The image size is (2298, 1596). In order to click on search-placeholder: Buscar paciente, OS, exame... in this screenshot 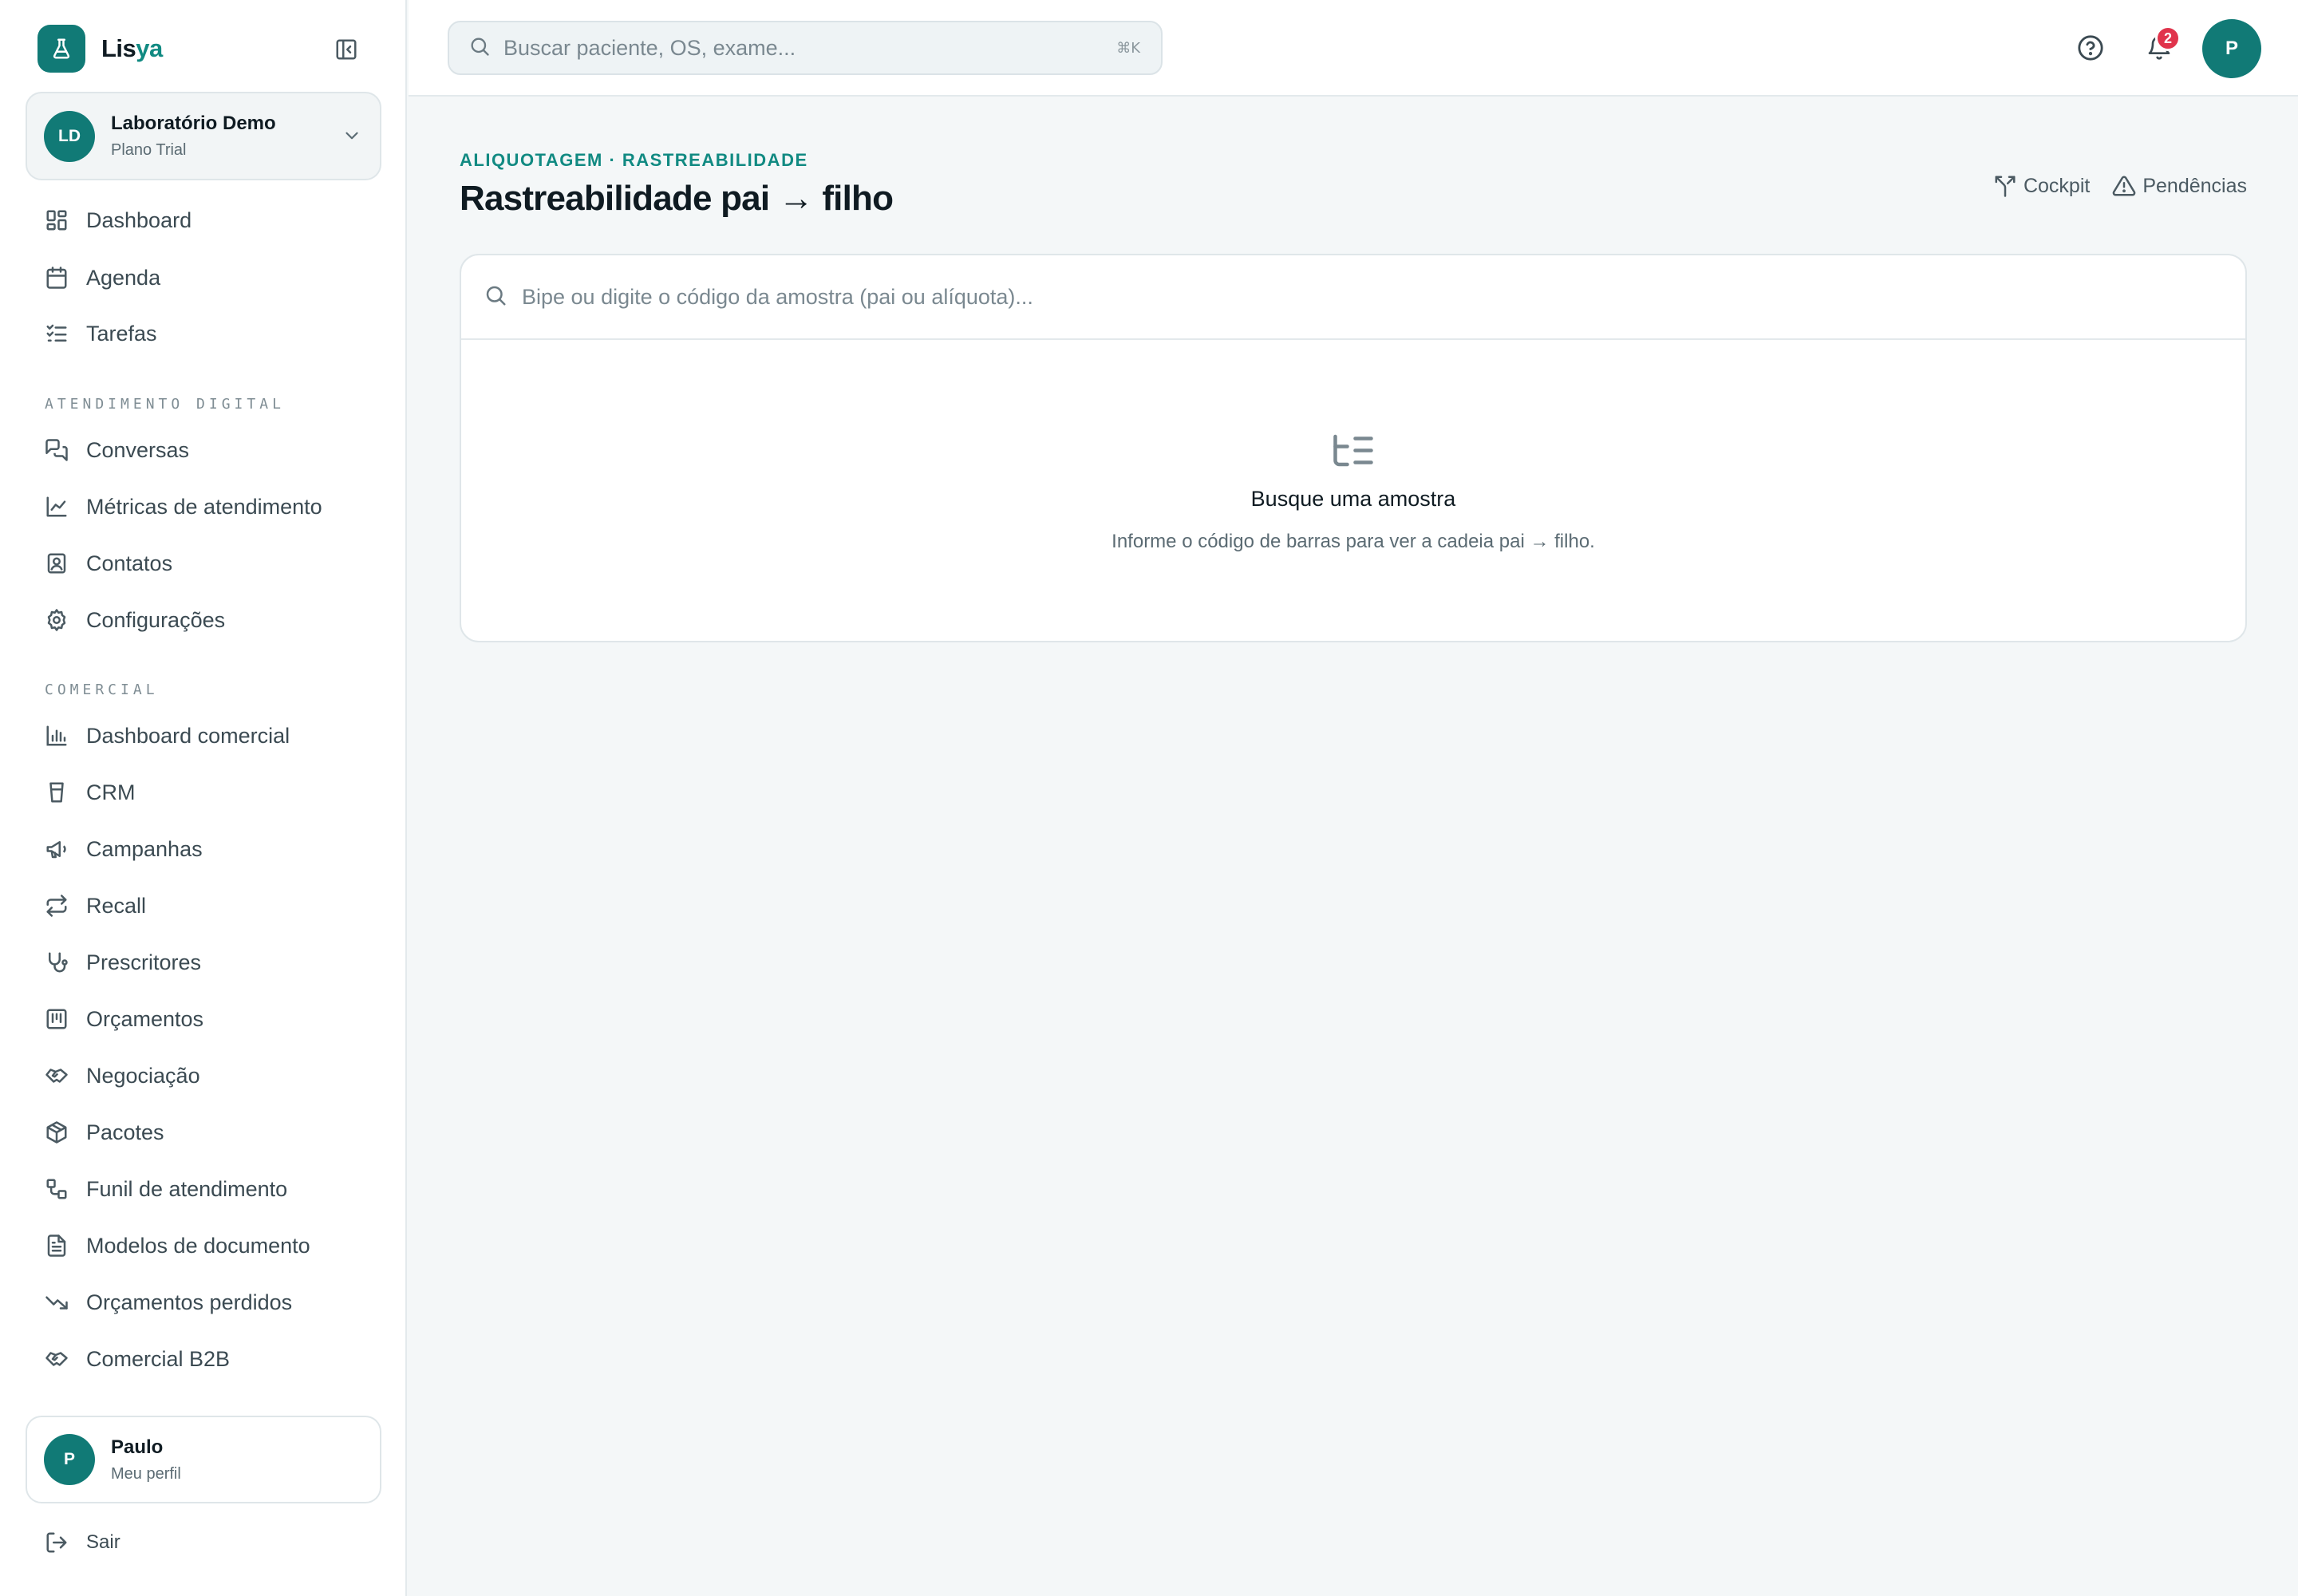, I will do `click(650, 47)`.